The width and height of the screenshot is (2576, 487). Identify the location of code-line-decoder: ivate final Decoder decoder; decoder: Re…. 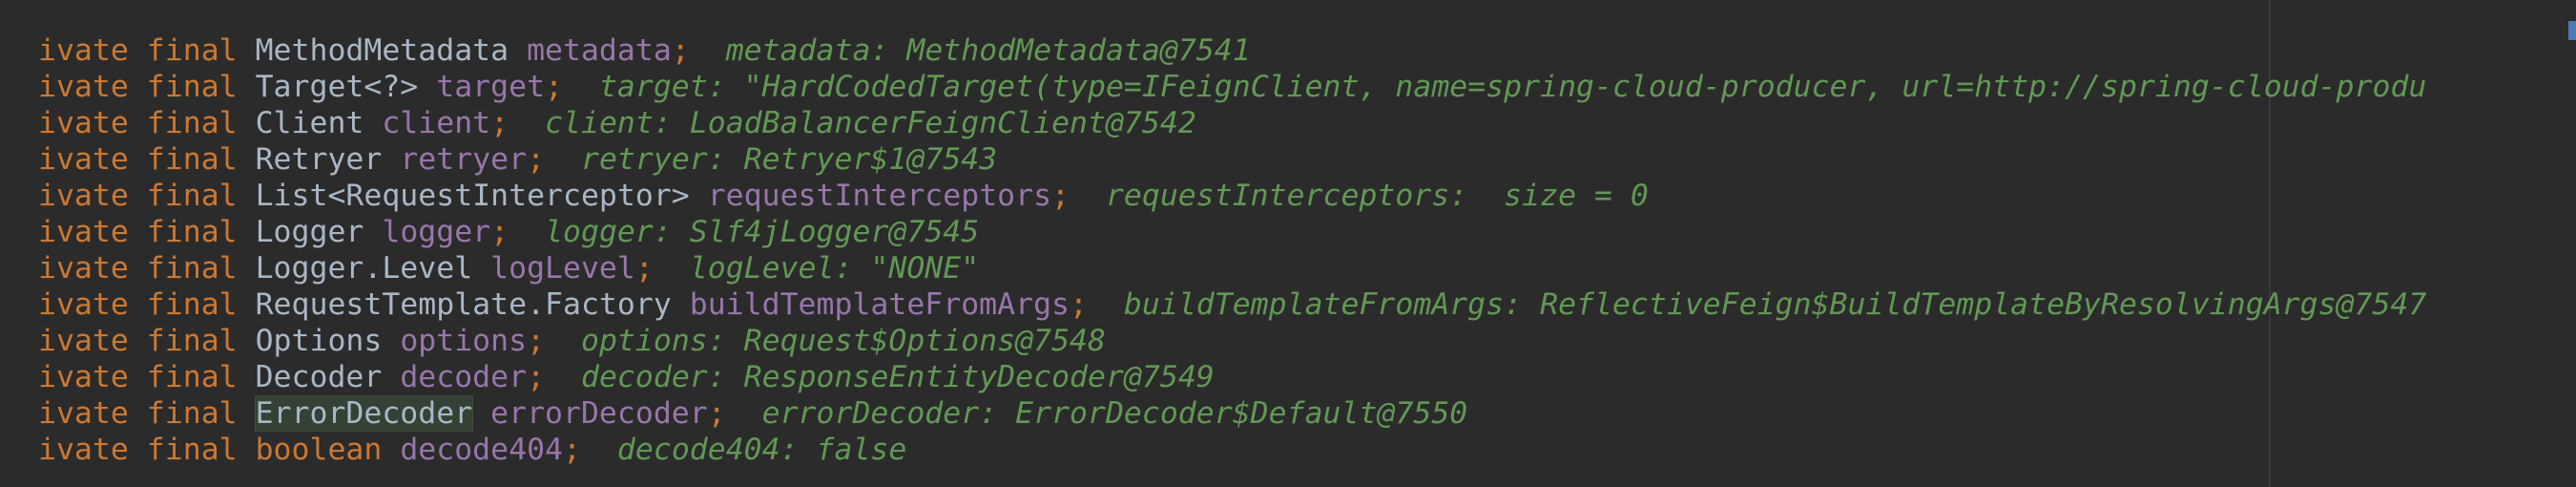
(1232, 377).